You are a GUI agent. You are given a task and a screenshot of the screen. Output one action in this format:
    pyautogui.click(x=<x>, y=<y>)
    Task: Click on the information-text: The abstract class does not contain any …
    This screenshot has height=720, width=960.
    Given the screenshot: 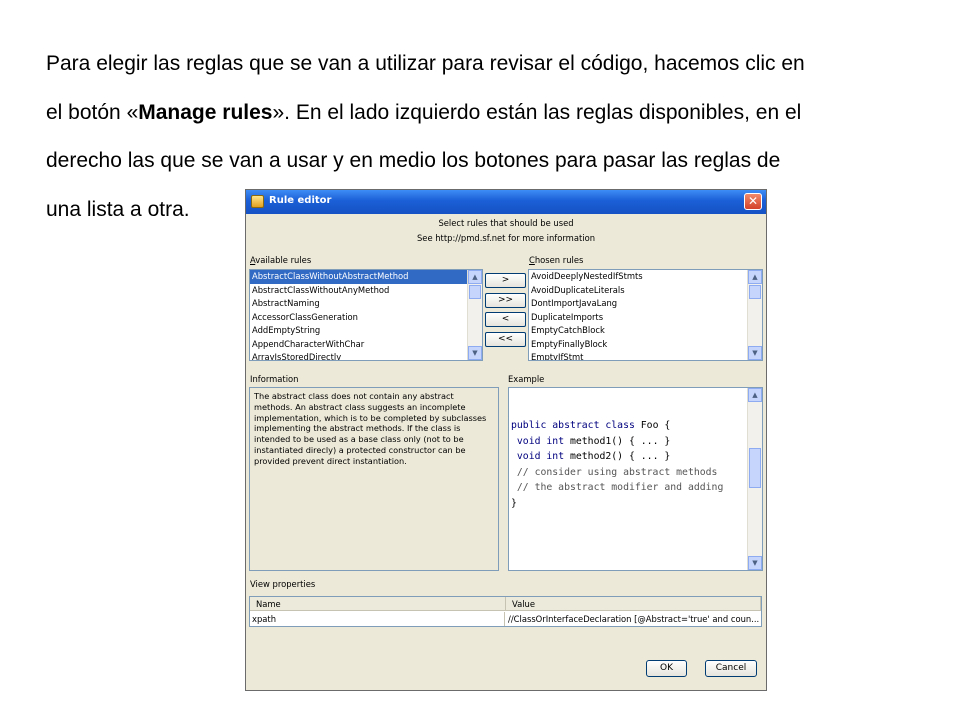 What is the action you would take?
    pyautogui.click(x=374, y=479)
    